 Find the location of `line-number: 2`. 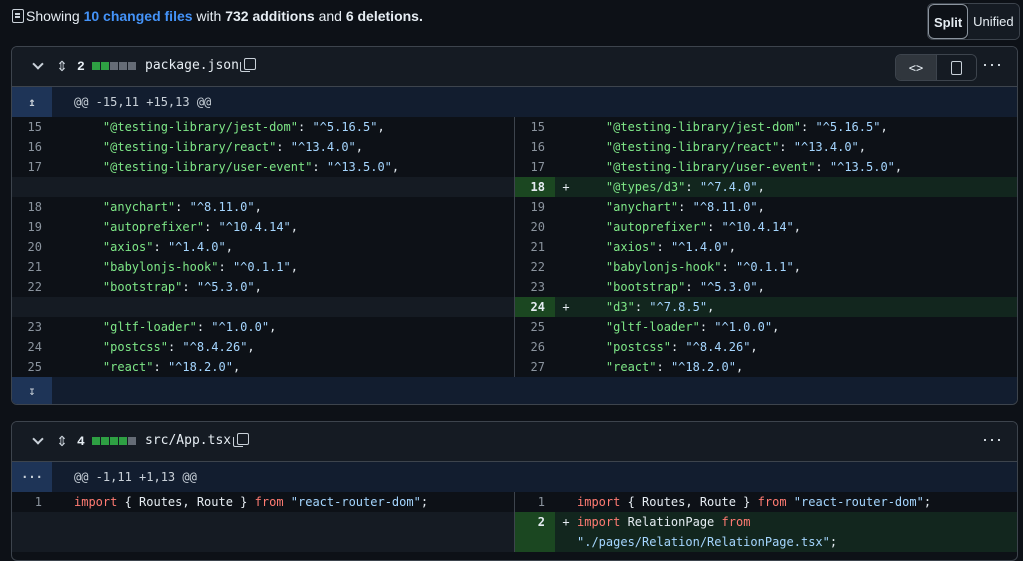

line-number: 2 is located at coordinates (535, 522).